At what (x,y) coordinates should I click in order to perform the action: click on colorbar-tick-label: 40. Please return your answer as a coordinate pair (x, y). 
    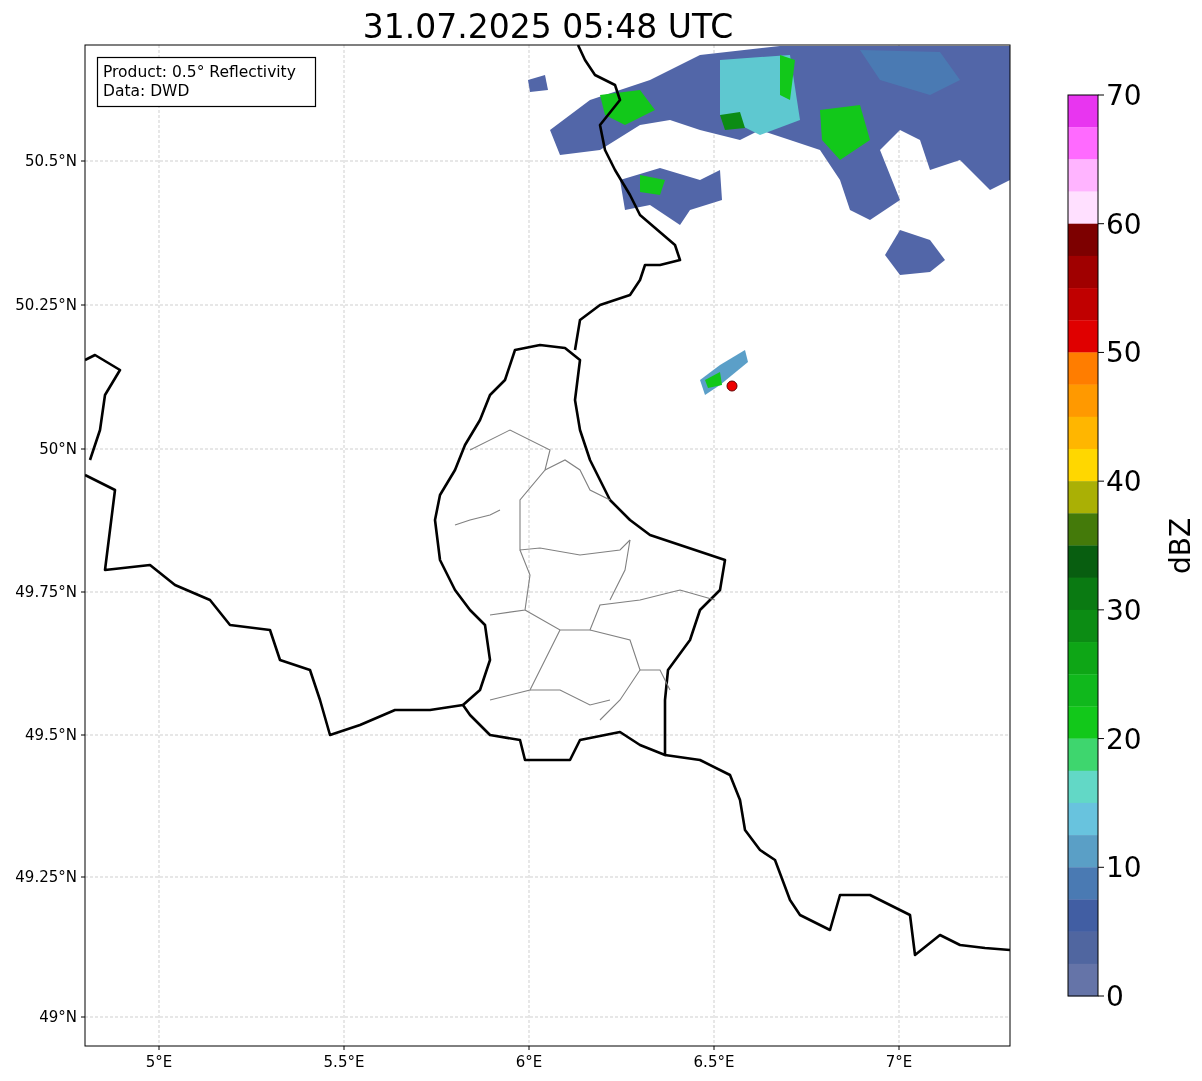
    Looking at the image, I should click on (1124, 482).